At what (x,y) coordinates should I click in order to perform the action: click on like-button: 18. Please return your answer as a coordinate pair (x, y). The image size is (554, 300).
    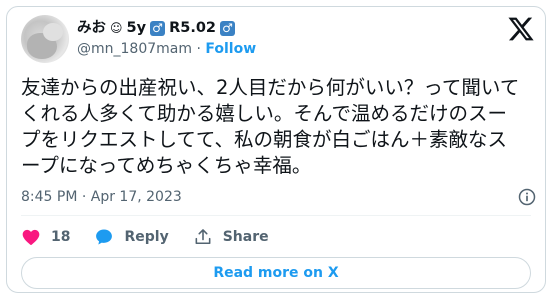
    Looking at the image, I should click on (45, 237).